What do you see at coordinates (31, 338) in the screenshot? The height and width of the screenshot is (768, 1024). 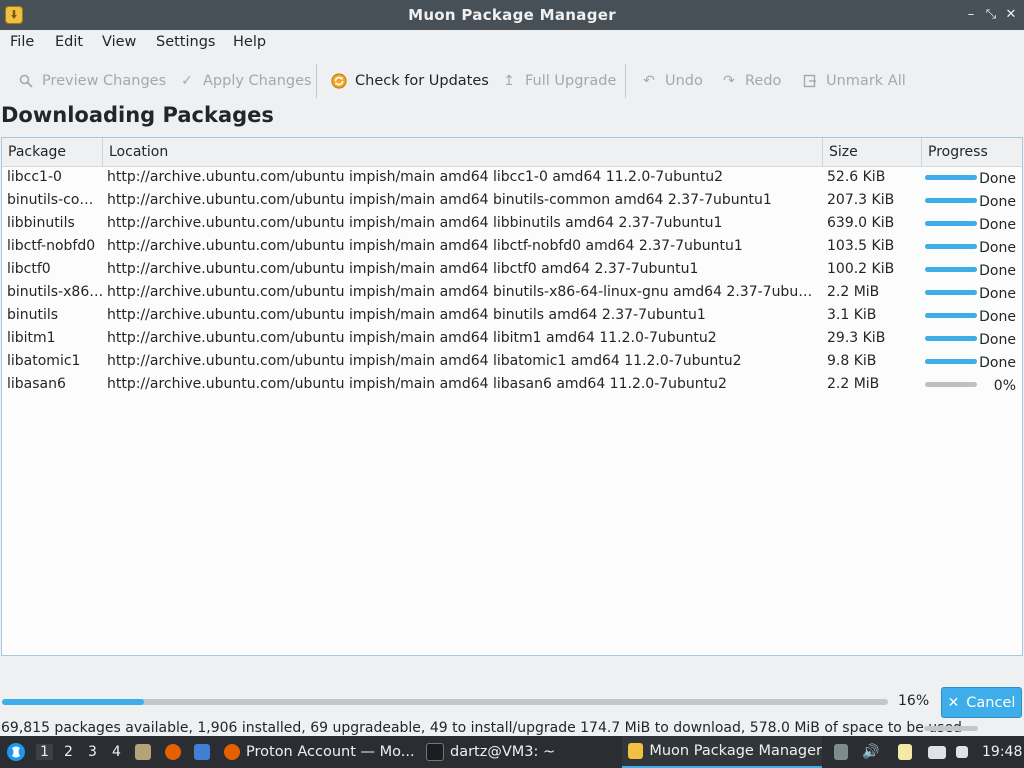 I see `package-name: libitm1` at bounding box center [31, 338].